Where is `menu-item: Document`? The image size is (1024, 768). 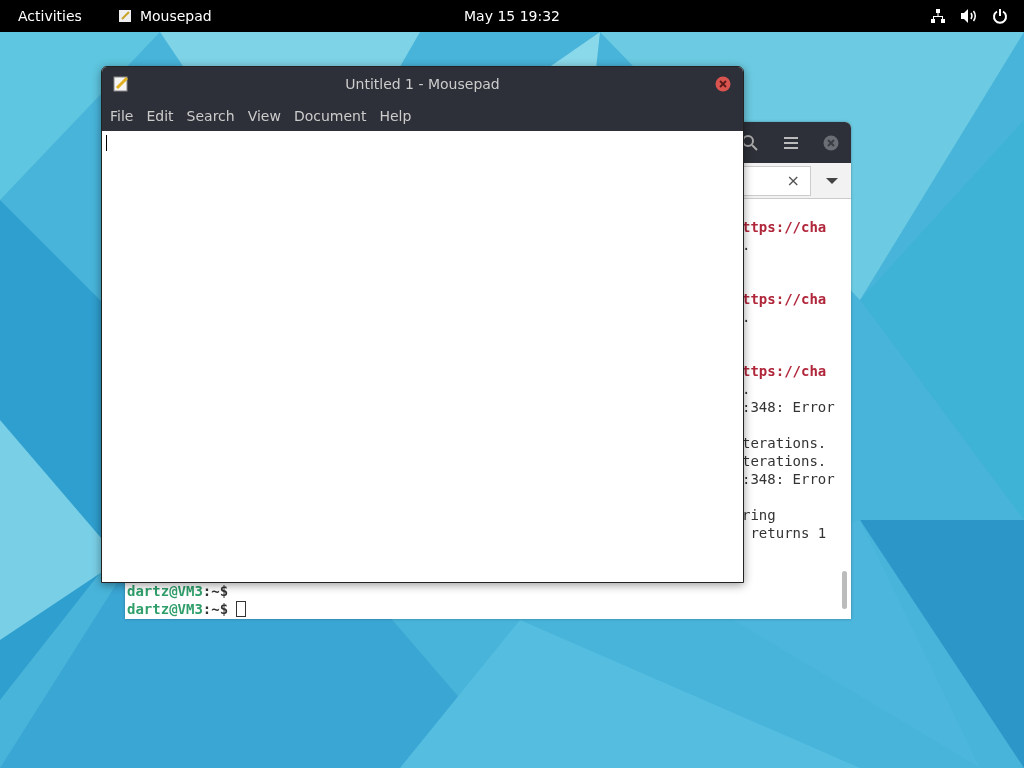 menu-item: Document is located at coordinates (330, 116).